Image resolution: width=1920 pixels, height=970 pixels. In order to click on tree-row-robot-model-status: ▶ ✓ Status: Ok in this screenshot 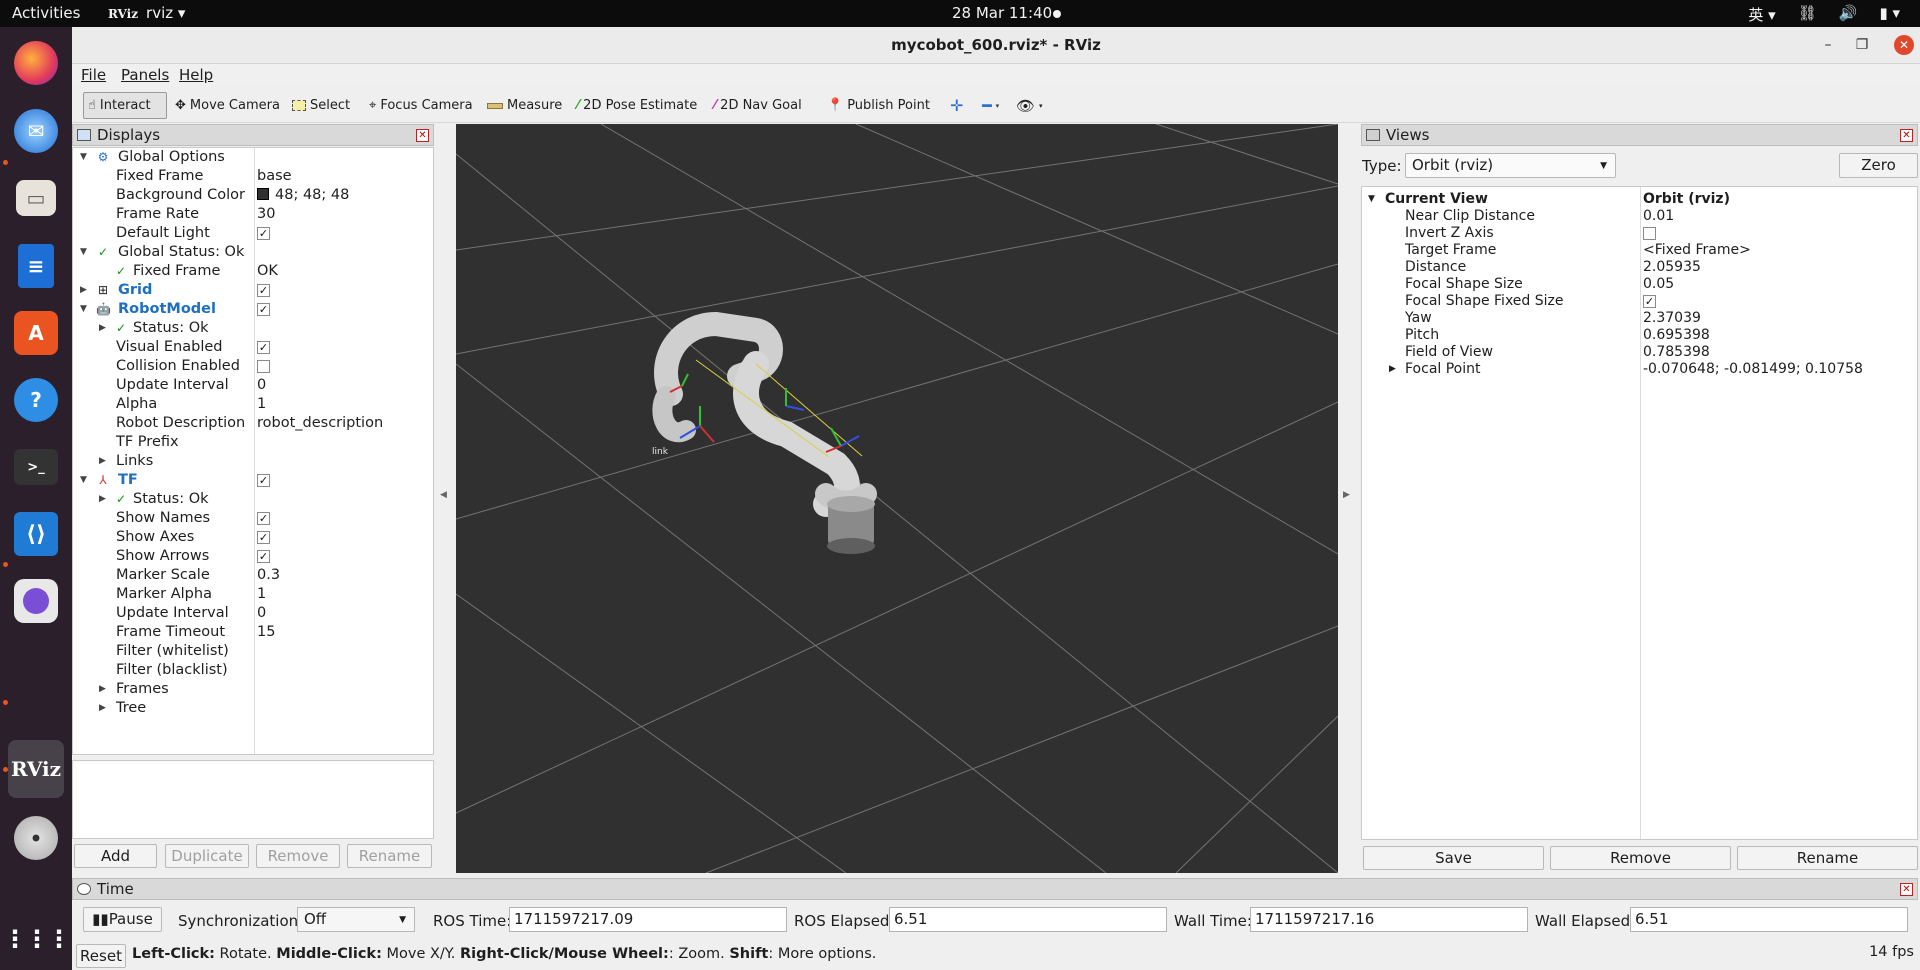, I will do `click(253, 328)`.